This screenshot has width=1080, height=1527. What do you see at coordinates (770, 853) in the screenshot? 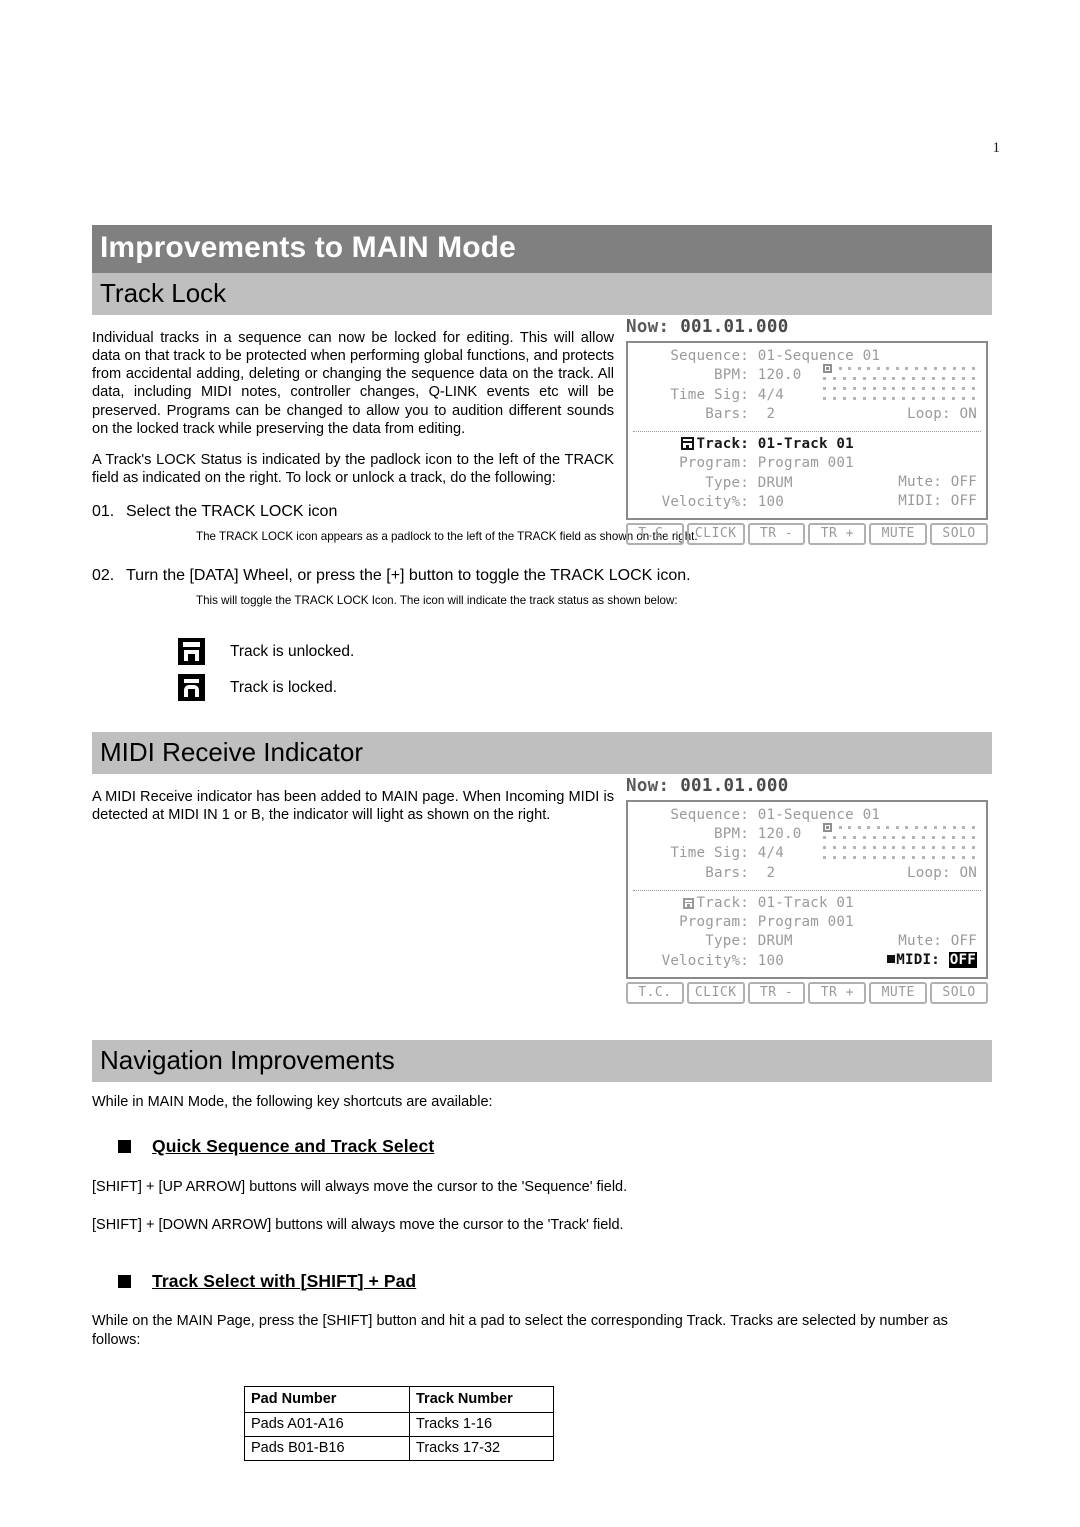
I see `lcd2-timesig-value: 4/4` at bounding box center [770, 853].